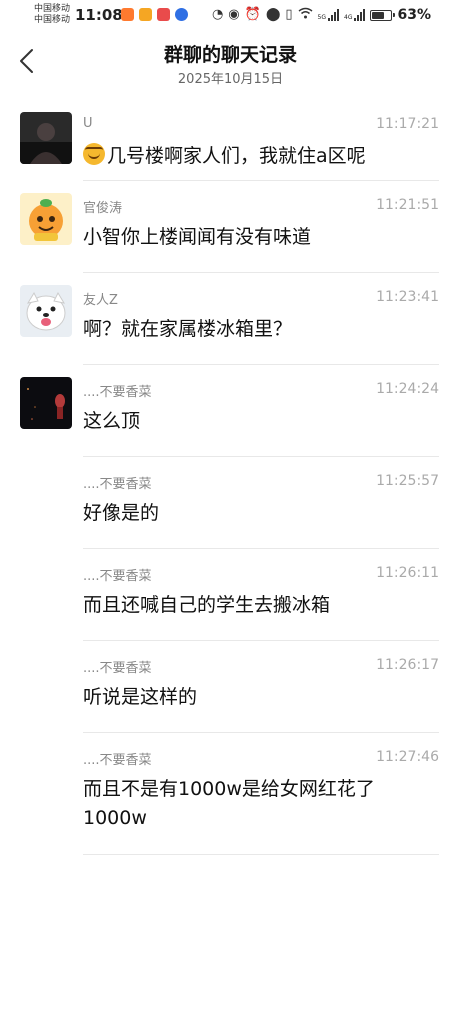  I want to click on status-bar: 中国移动 中国移动 11:08 ◔ ◉ ⏰ ⬤ ▯ 5G 4G 63%, so click(230, 16).